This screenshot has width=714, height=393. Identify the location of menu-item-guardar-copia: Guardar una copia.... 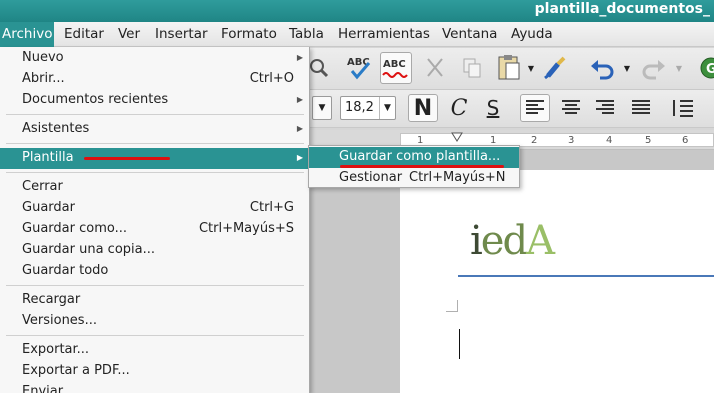
(154, 250).